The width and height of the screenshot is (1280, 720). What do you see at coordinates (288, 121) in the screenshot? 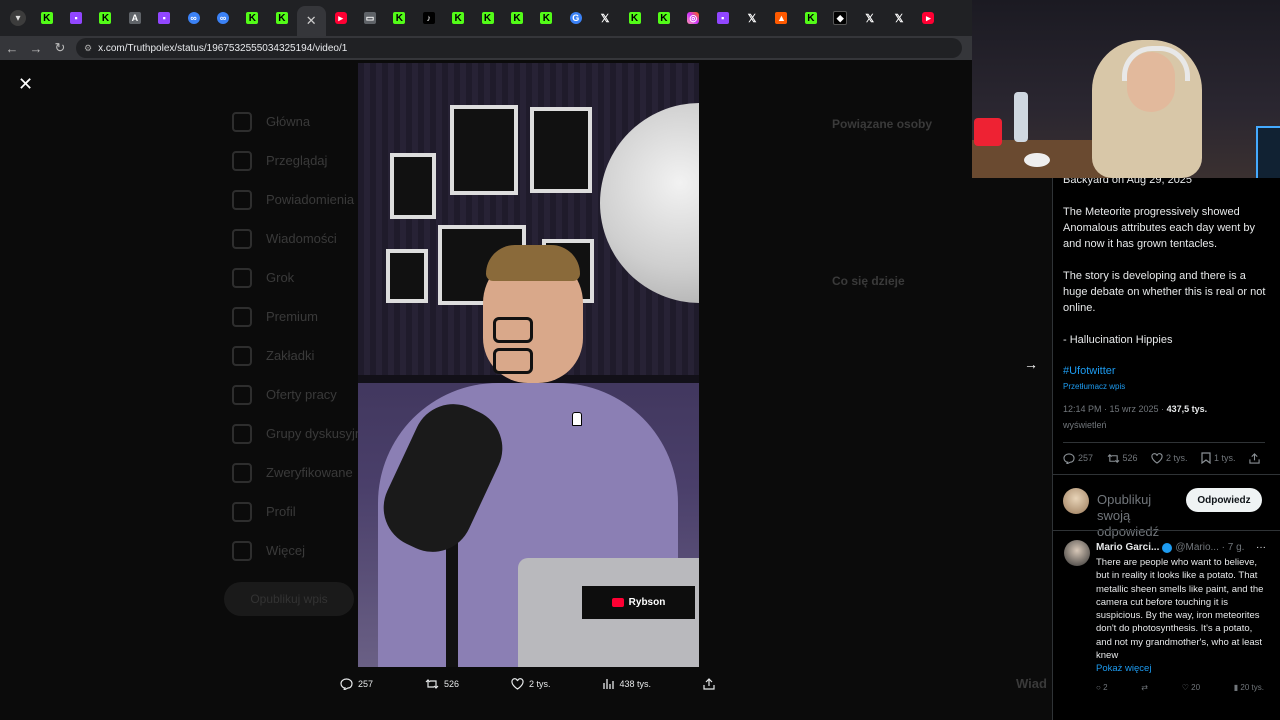
I see `dimmed-nav-label: Główna` at bounding box center [288, 121].